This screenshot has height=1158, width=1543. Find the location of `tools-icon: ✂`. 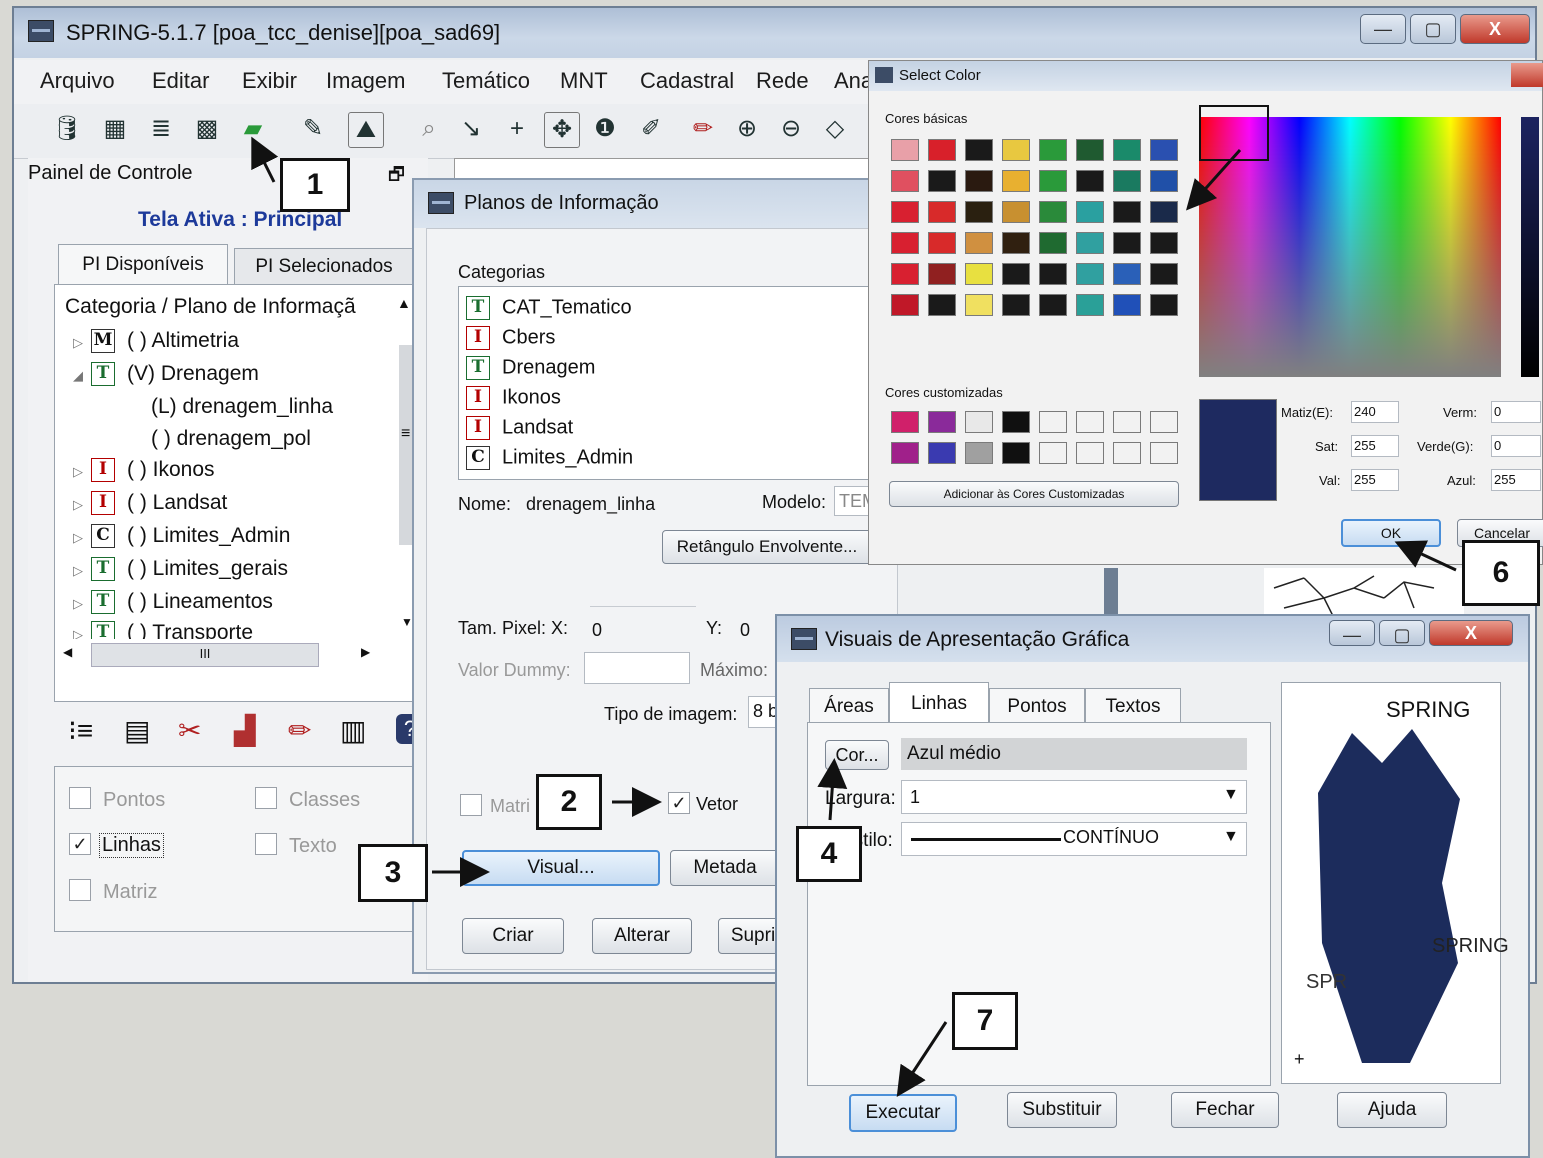

tools-icon: ✂ is located at coordinates (189, 730).